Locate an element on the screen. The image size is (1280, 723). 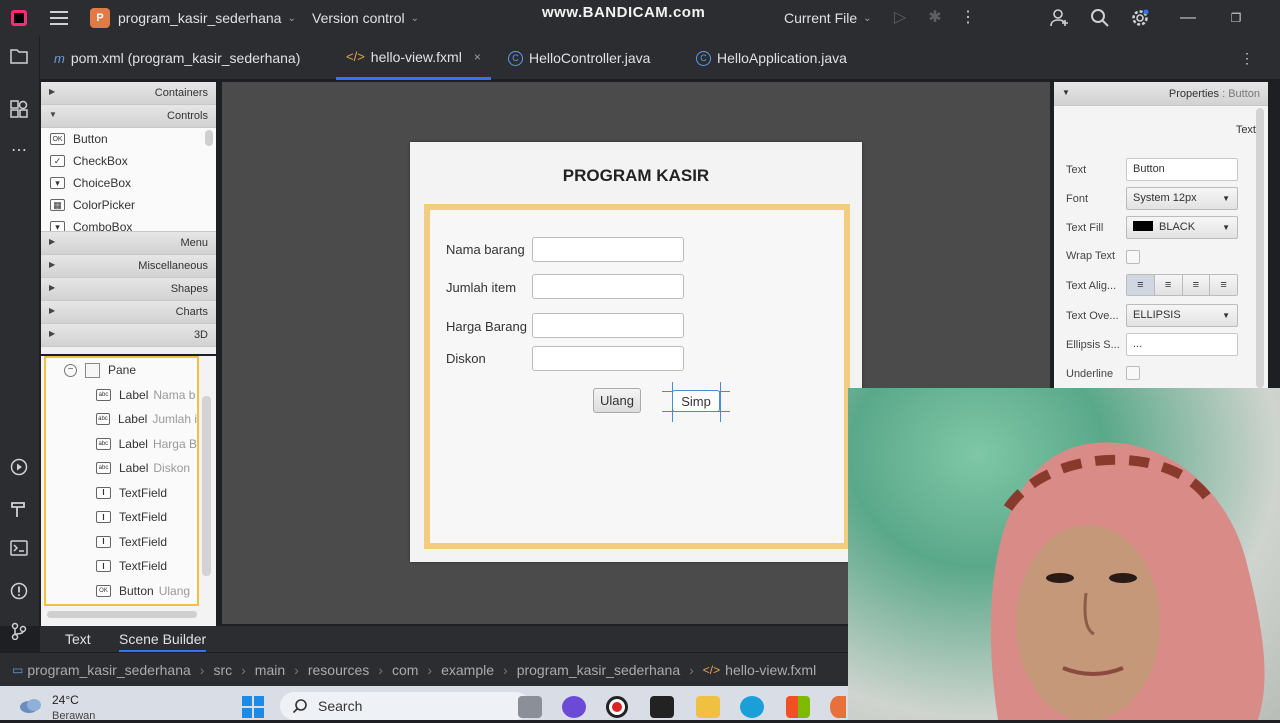
breadcrumb-item: main is located at coordinates (270, 670).